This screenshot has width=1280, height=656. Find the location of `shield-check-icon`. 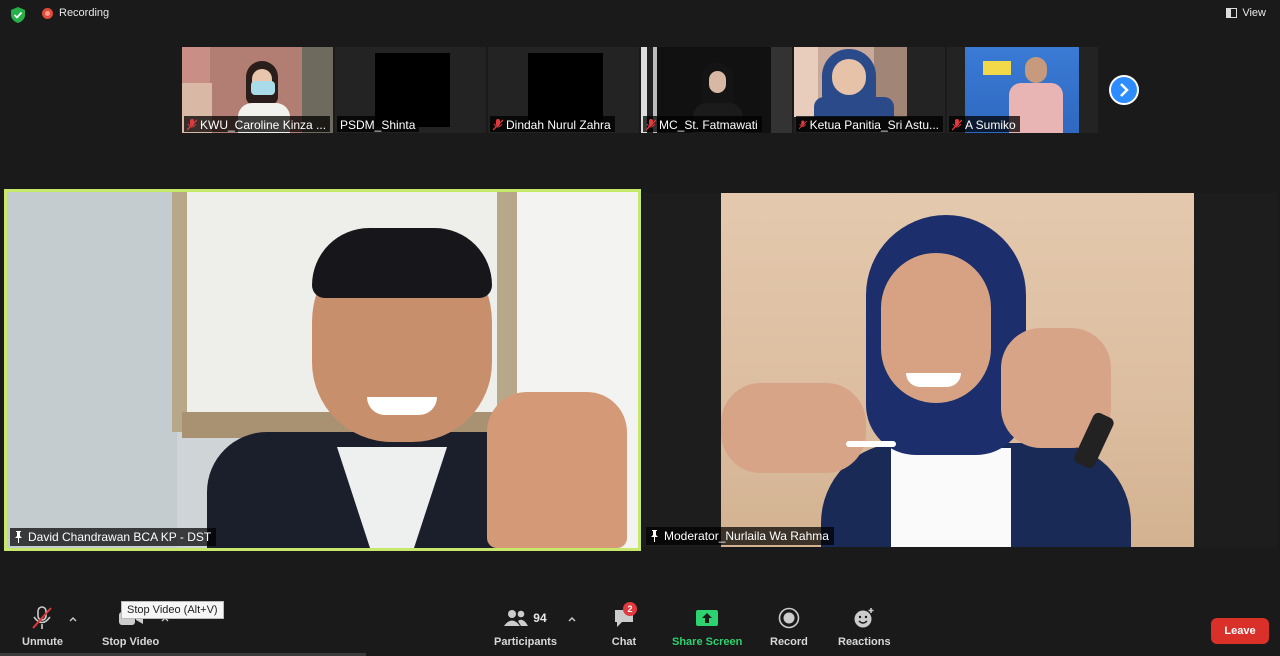

shield-check-icon is located at coordinates (18, 15).